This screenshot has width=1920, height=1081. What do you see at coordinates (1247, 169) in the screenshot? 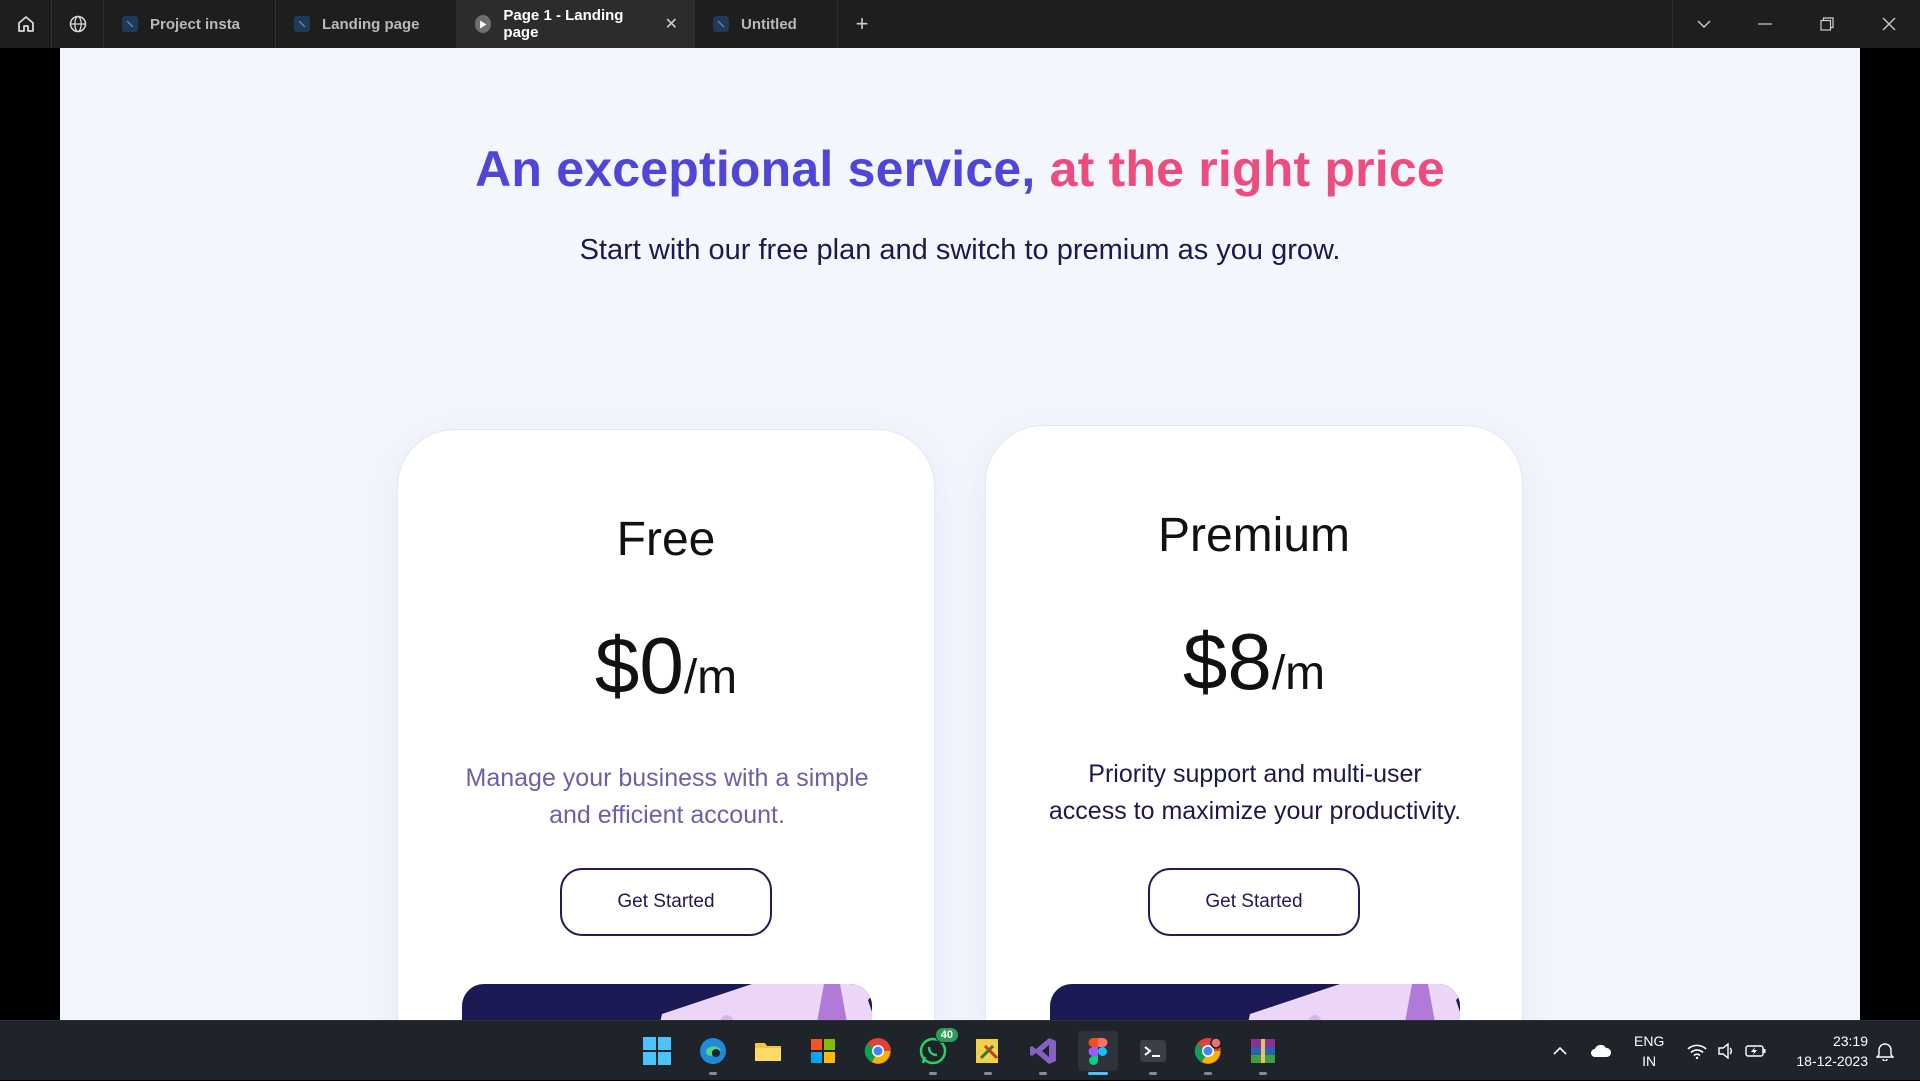
I see `headline-part-2: at the right price` at bounding box center [1247, 169].